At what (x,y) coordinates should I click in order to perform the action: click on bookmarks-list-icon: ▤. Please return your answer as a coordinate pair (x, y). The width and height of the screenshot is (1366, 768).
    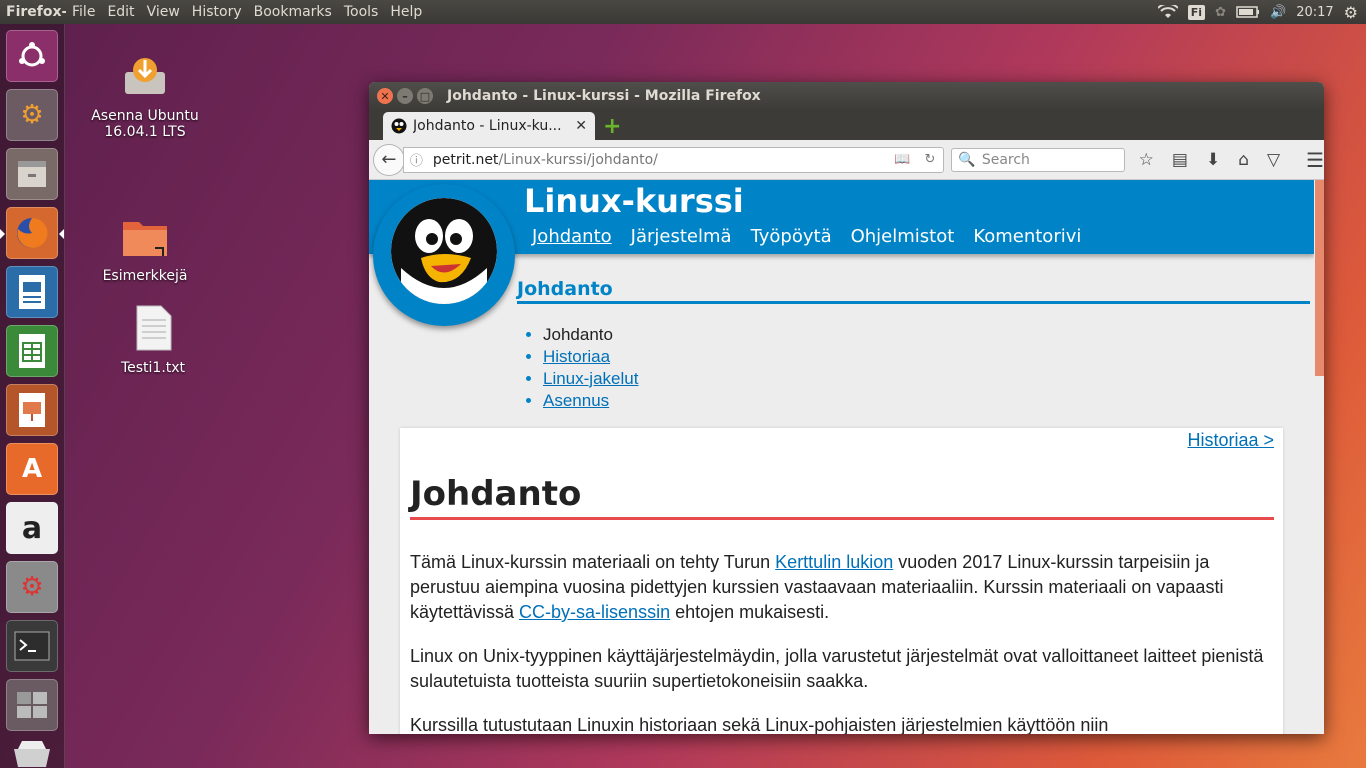
    Looking at the image, I should click on (1180, 160).